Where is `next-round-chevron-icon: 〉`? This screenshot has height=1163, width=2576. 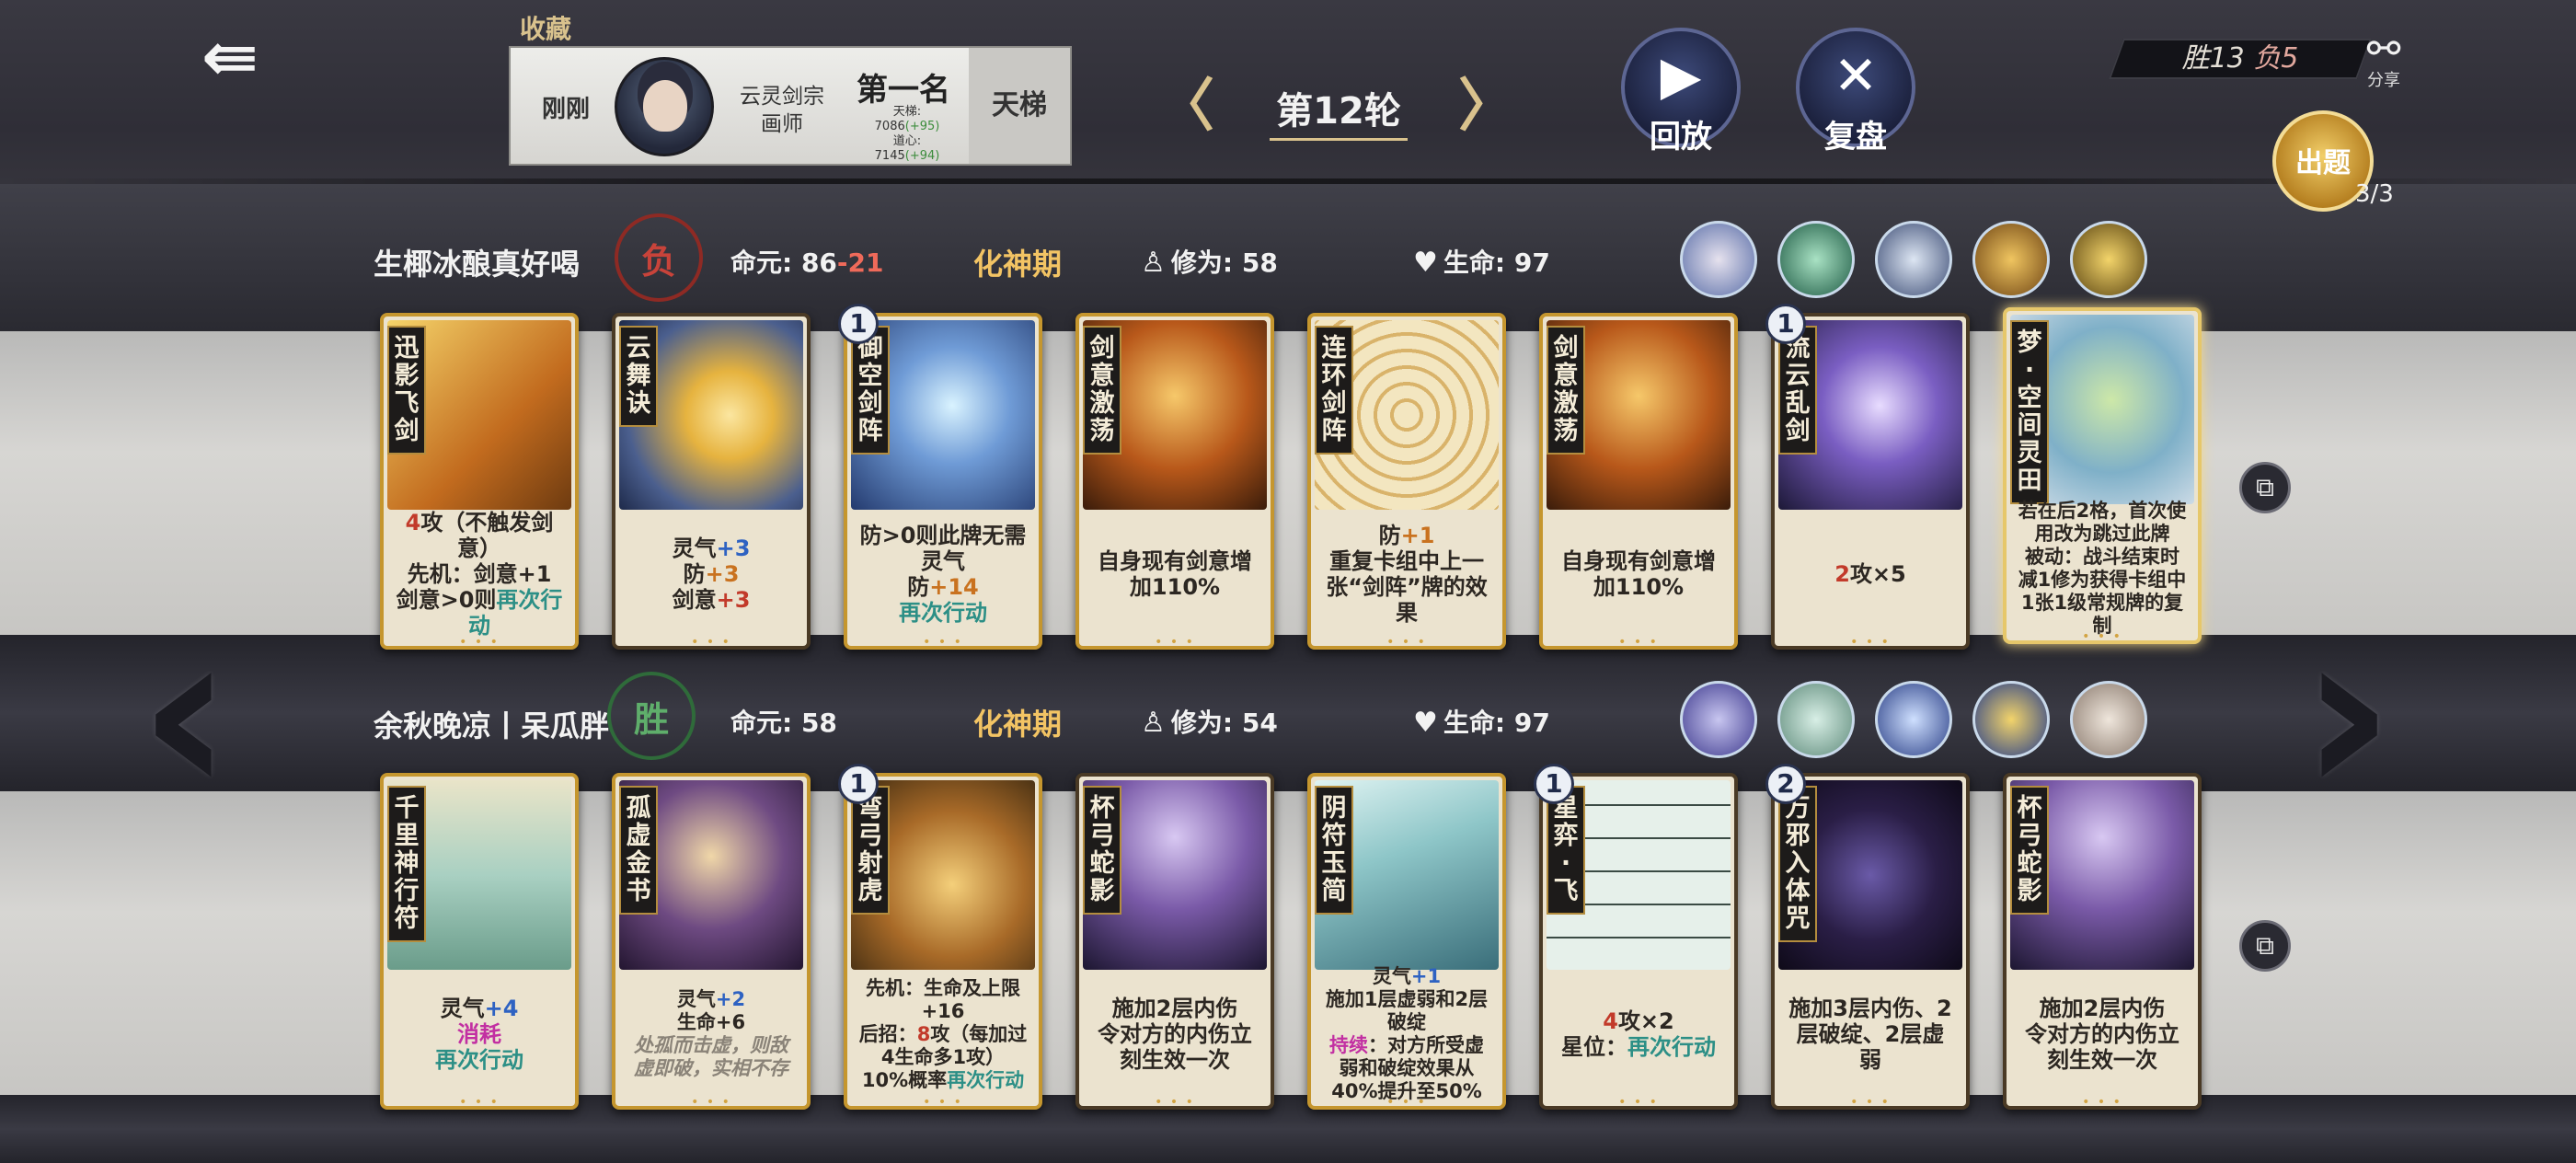
next-round-chevron-icon: 〉 is located at coordinates (1486, 106).